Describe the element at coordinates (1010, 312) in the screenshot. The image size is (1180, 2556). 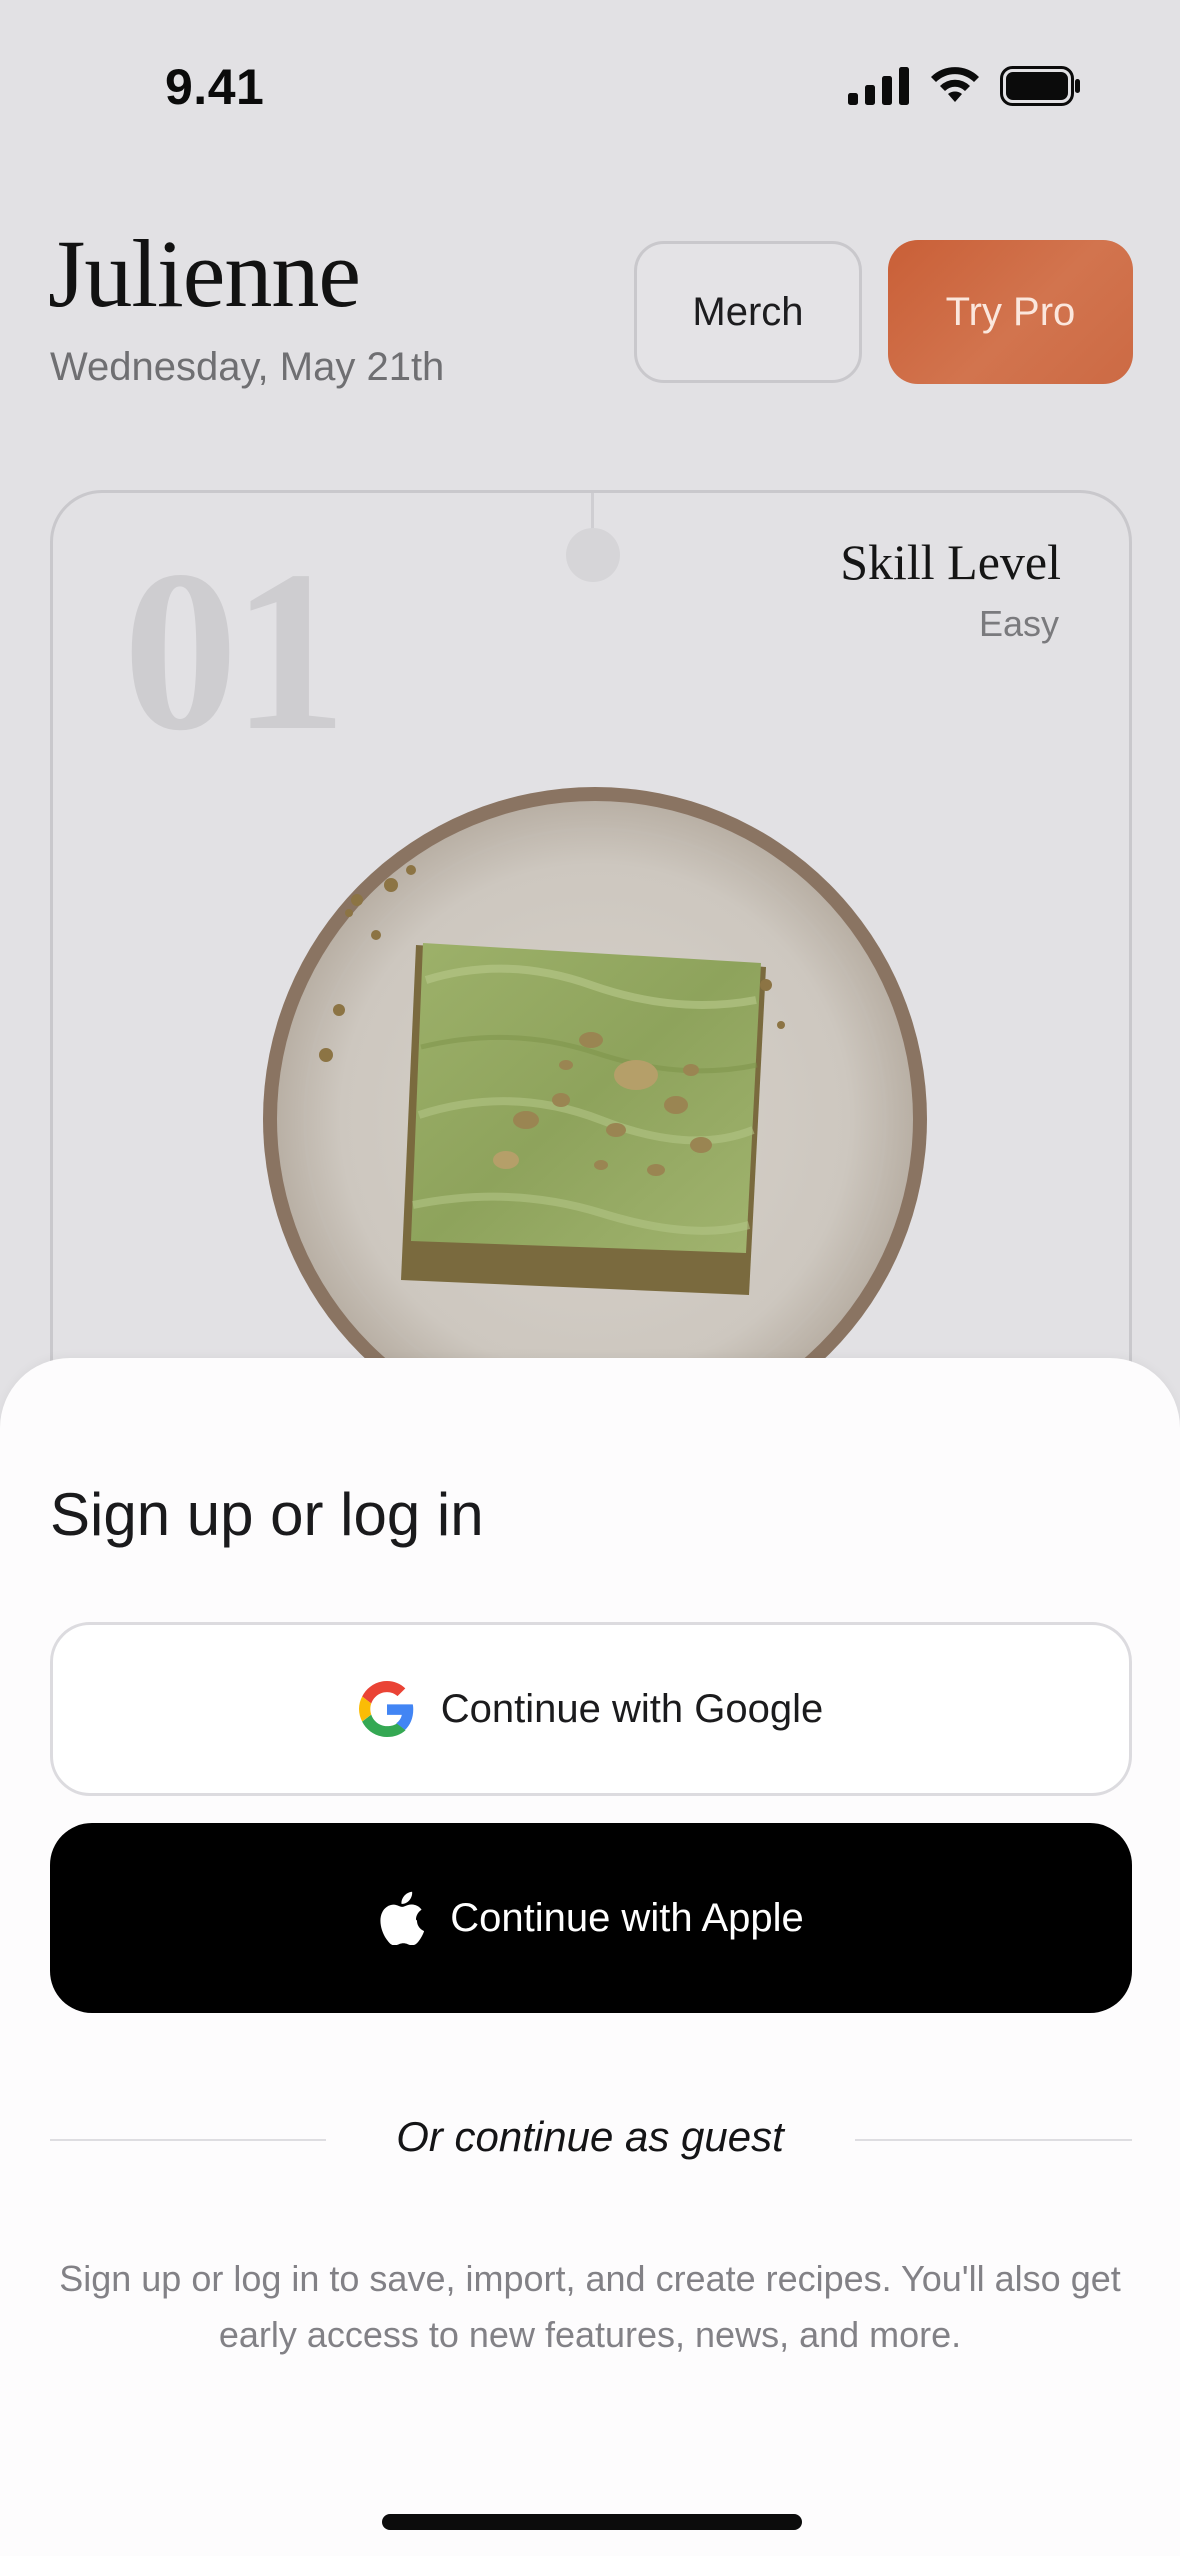
I see `try-pro-button: Try Pro` at that location.